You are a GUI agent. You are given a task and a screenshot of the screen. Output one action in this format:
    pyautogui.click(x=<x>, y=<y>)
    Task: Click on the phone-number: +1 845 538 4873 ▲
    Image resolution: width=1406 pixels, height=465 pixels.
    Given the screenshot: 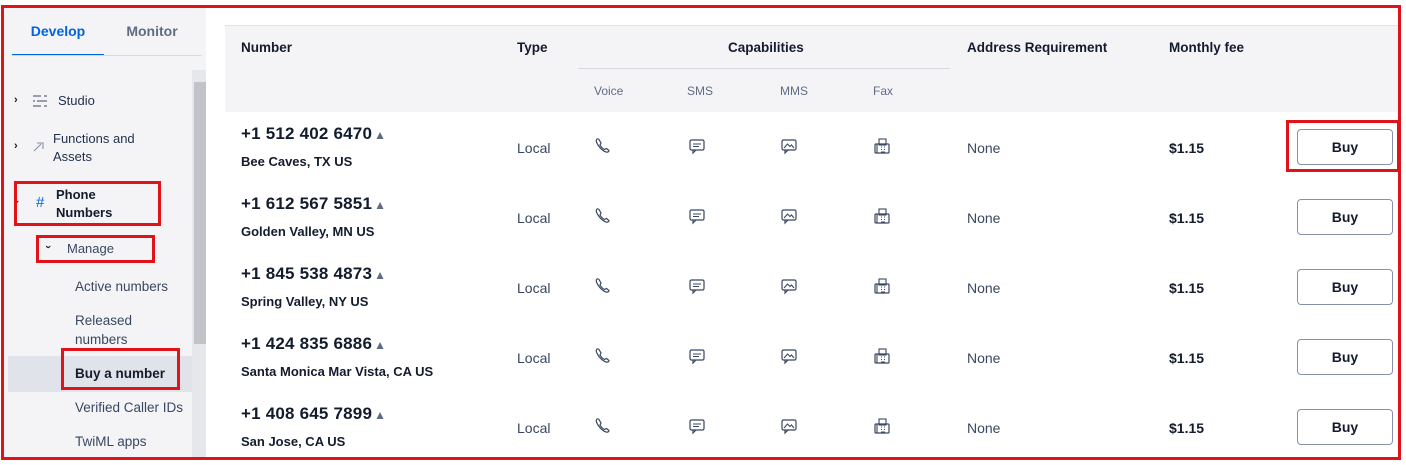 What is the action you would take?
    pyautogui.click(x=313, y=274)
    